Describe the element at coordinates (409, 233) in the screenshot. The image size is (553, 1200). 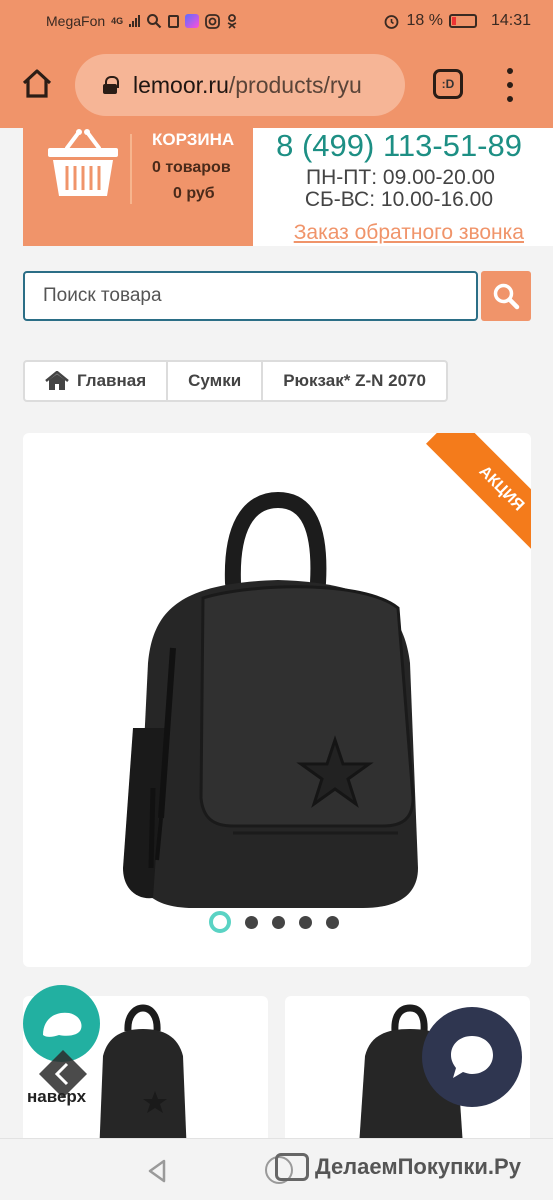
I see `callback-link: Заказ обратного звонка` at that location.